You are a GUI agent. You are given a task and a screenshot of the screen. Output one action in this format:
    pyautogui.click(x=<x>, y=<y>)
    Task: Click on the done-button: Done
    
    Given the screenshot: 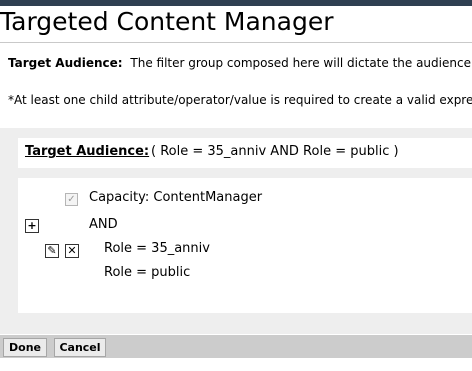 What is the action you would take?
    pyautogui.click(x=25, y=347)
    